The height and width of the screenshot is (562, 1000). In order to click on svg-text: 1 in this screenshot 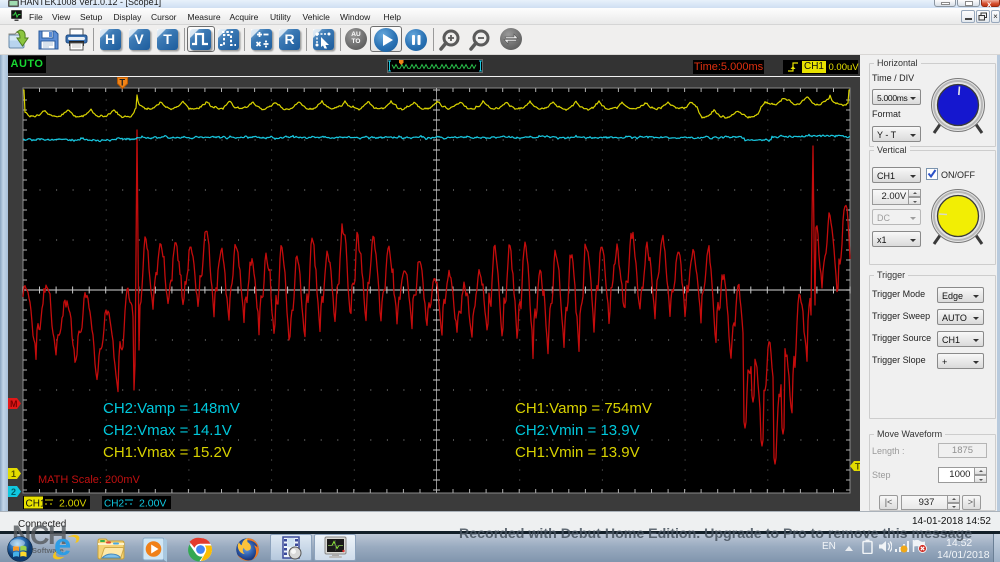, I will do `click(13, 474)`.